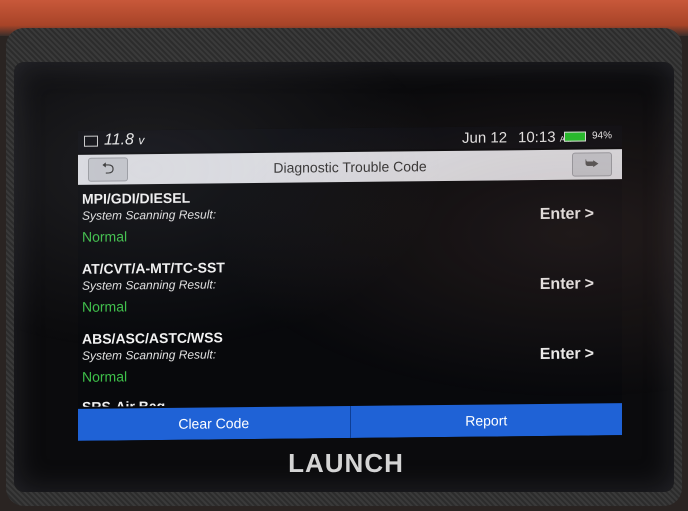 The width and height of the screenshot is (688, 511). I want to click on battery-icon, so click(575, 136).